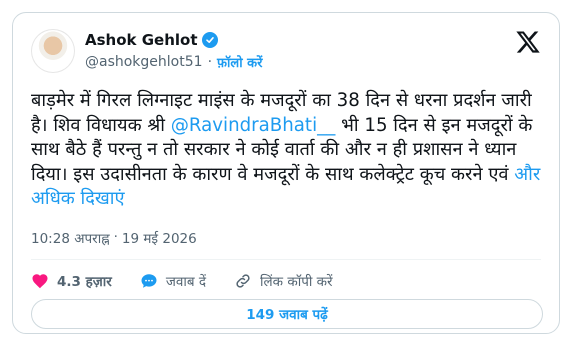 Image resolution: width=574 pixels, height=344 pixels. Describe the element at coordinates (159, 239) in the screenshot. I see `tweet-date: 19 मई 2026` at that location.